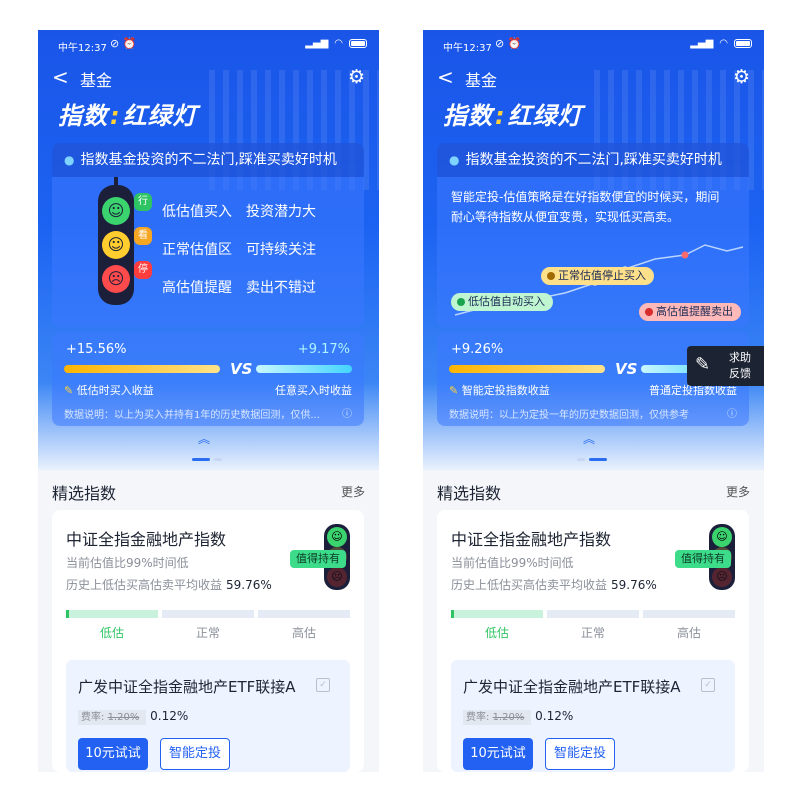 The image size is (800, 800). What do you see at coordinates (740, 365) in the screenshot?
I see `feedback-label: 求助 反馈` at bounding box center [740, 365].